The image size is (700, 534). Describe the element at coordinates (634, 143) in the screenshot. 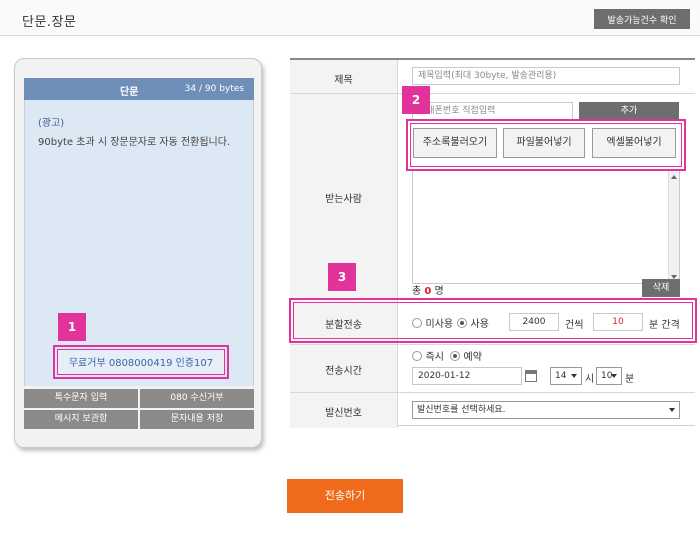

I see `load-excel-button: 엑셀불어넣기` at that location.